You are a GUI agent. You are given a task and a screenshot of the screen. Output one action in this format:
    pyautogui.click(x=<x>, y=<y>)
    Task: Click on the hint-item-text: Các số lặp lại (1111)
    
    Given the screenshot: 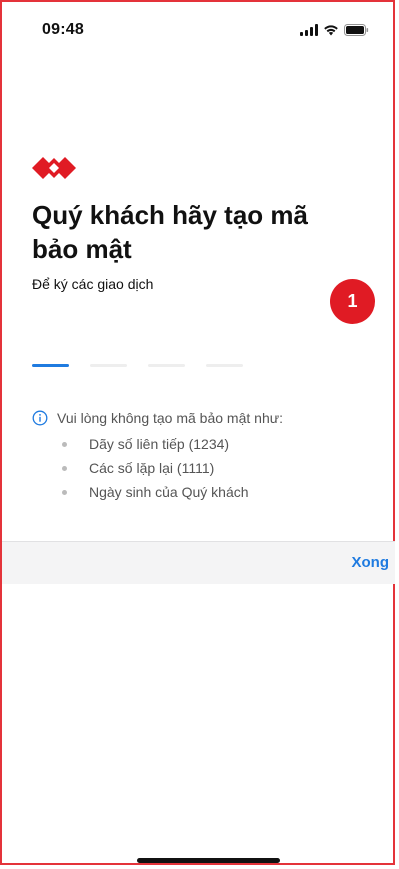 What is the action you would take?
    pyautogui.click(x=152, y=468)
    